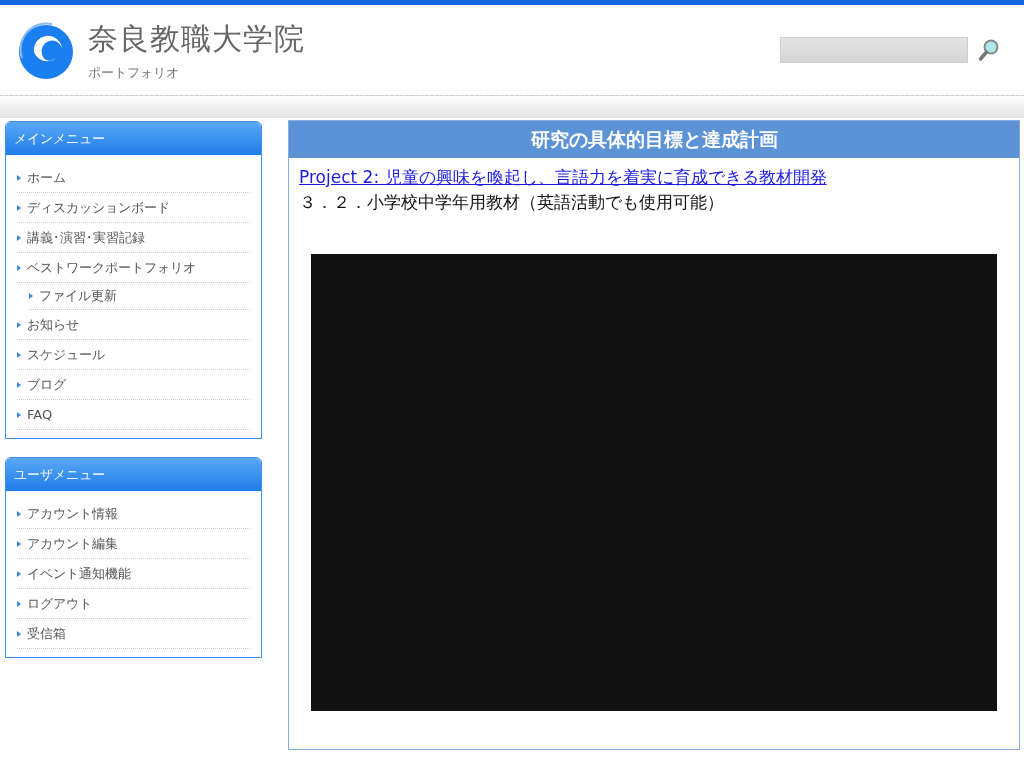  What do you see at coordinates (133, 238) in the screenshot?
I see `menu-item: 講義･演習･実習記録` at bounding box center [133, 238].